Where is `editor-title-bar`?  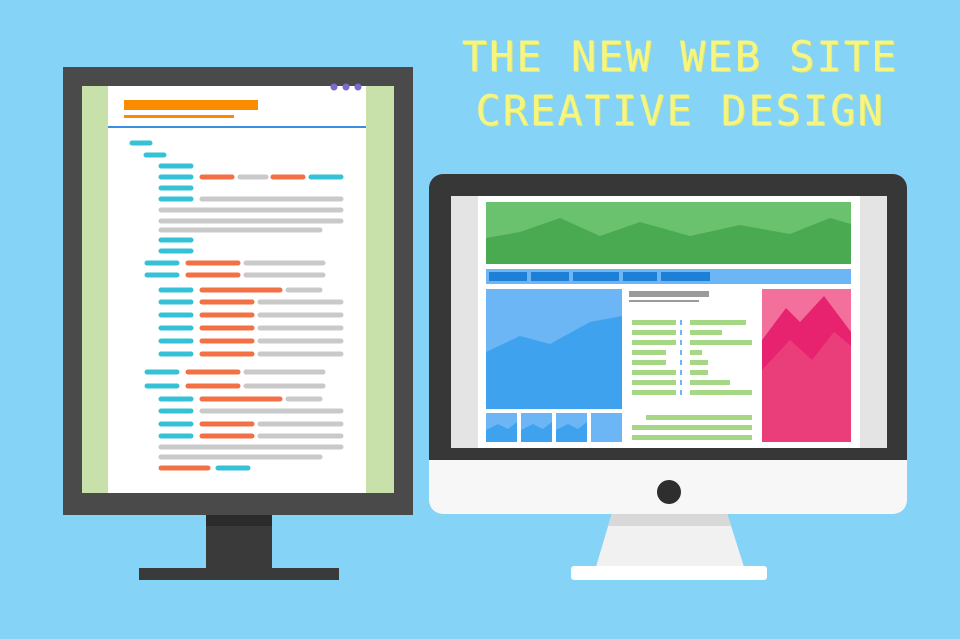
editor-title-bar is located at coordinates (191, 105).